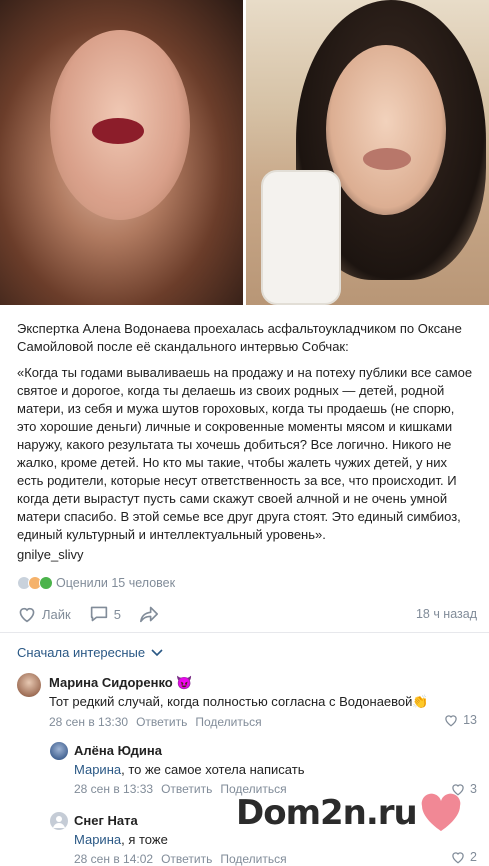 This screenshot has width=489, height=866. What do you see at coordinates (244, 632) in the screenshot?
I see `divider` at bounding box center [244, 632].